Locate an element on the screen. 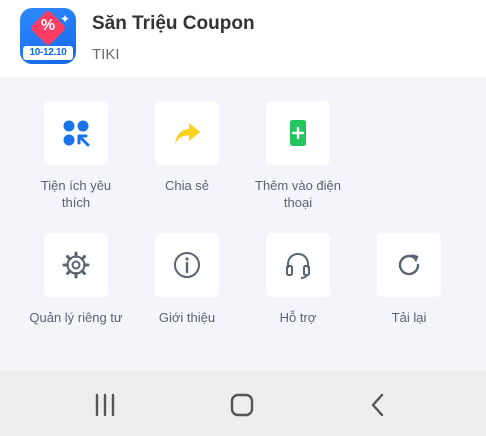 The width and height of the screenshot is (486, 436). info-icon is located at coordinates (187, 265).